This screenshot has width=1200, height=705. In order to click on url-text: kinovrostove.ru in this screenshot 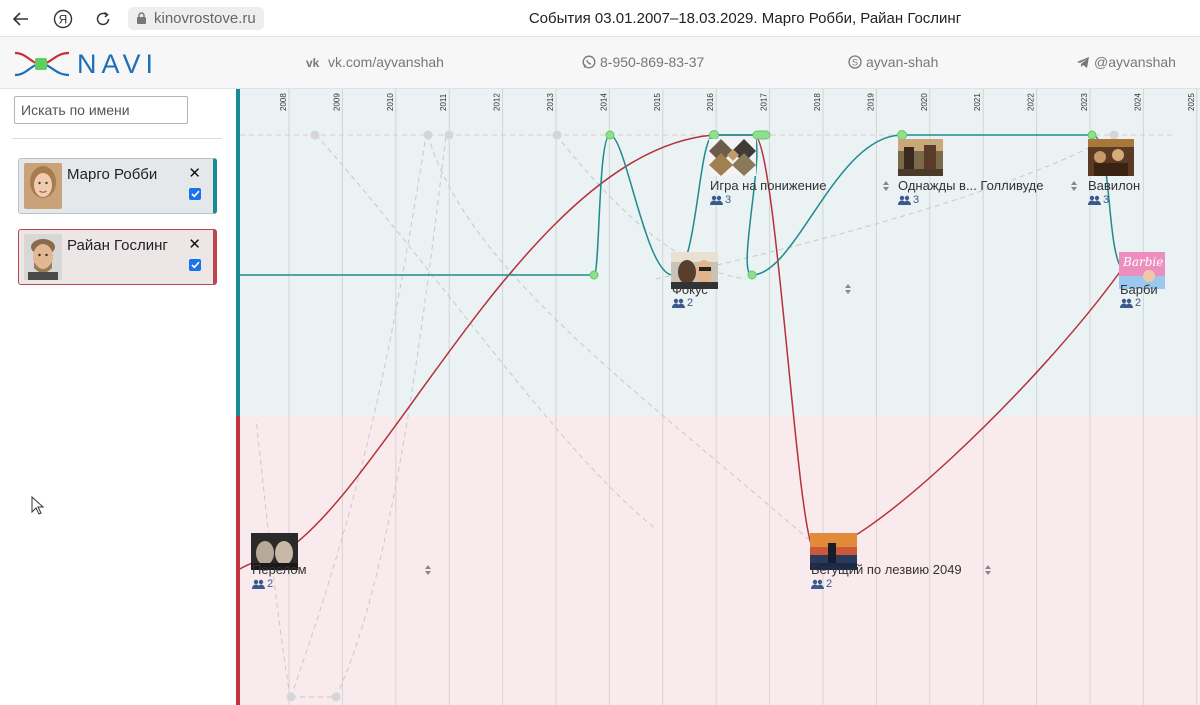, I will do `click(205, 18)`.